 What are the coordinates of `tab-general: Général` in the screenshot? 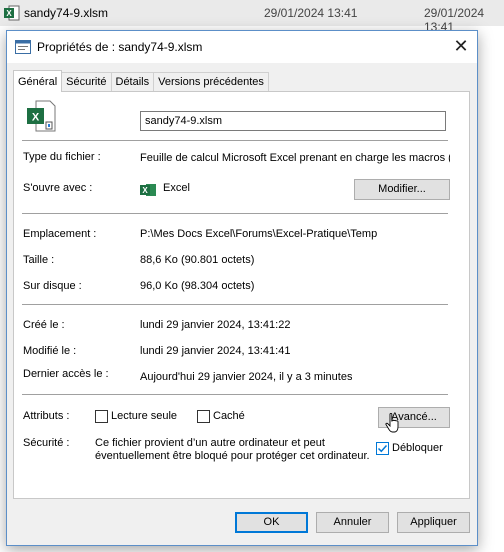 It's located at (38, 81).